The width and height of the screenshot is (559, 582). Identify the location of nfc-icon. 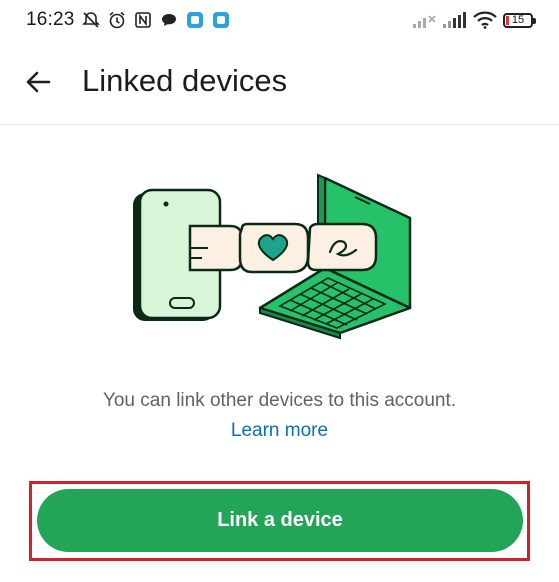
(142, 20).